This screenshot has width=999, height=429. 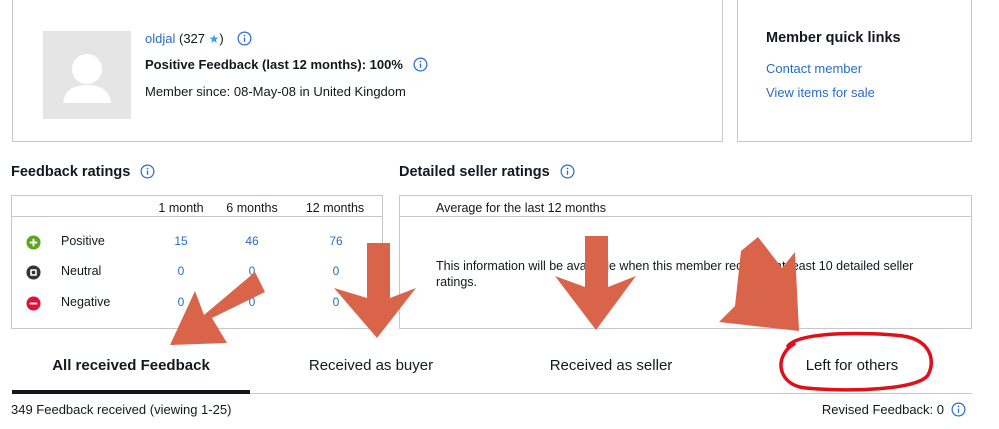 I want to click on revised-feedback: Revised Feedback: 0, so click(x=882, y=409).